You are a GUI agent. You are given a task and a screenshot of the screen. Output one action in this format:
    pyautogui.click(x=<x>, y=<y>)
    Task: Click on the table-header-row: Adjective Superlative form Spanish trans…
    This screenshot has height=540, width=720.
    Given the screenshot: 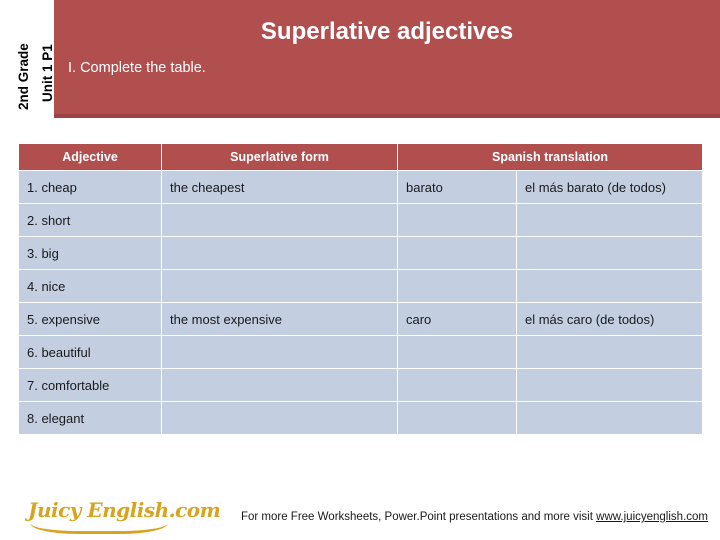 What is the action you would take?
    pyautogui.click(x=360, y=157)
    